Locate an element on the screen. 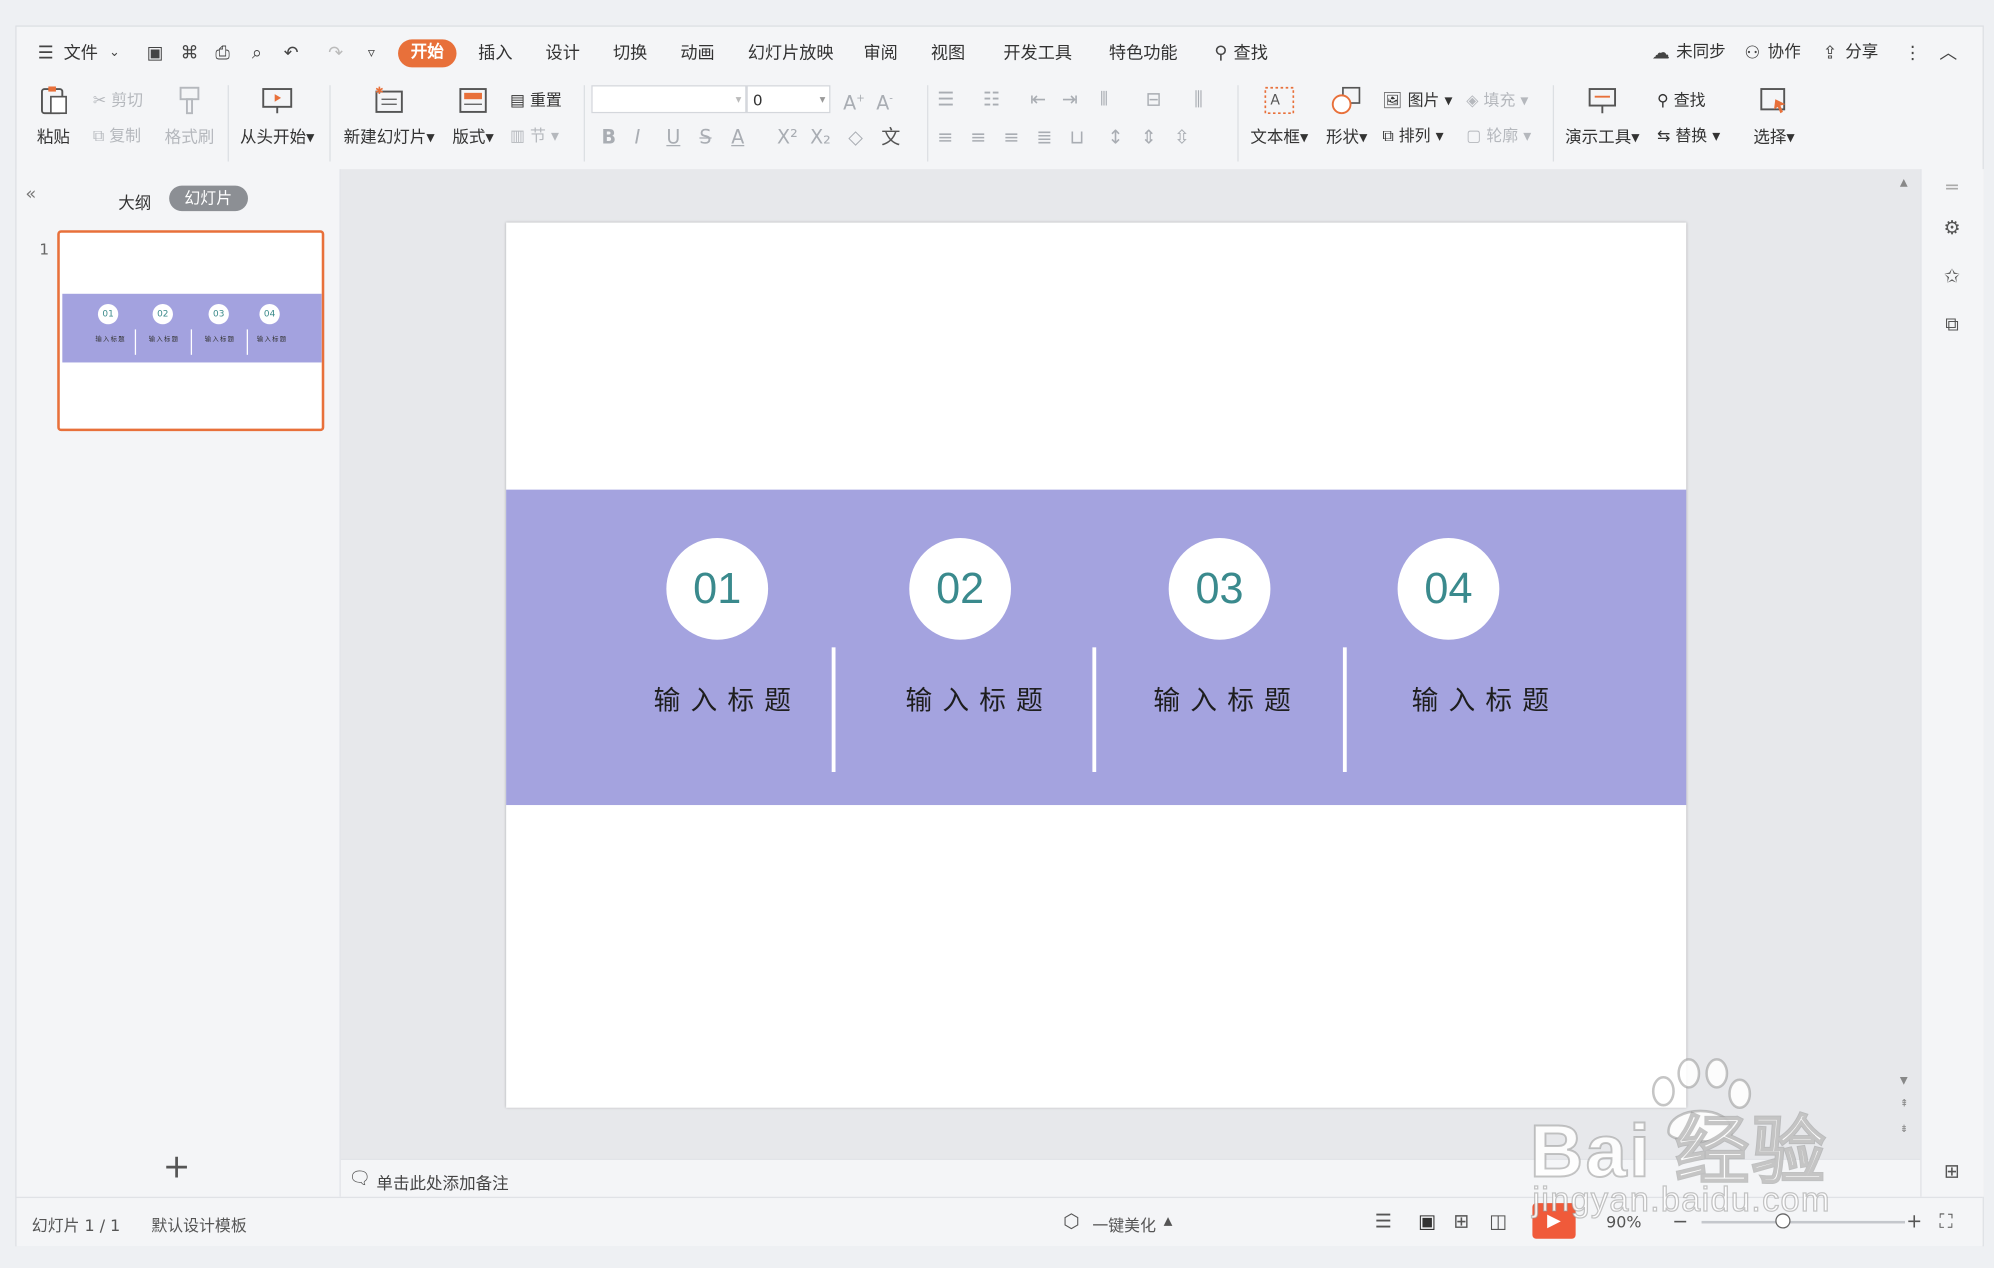  template-name: 默认设计模板 is located at coordinates (198, 1224).